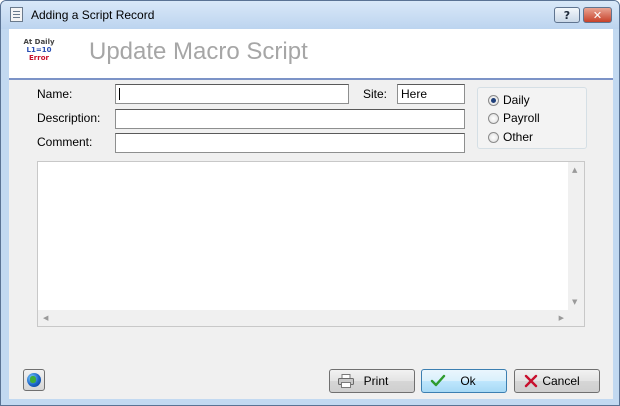  I want to click on print-label: Print, so click(376, 381).